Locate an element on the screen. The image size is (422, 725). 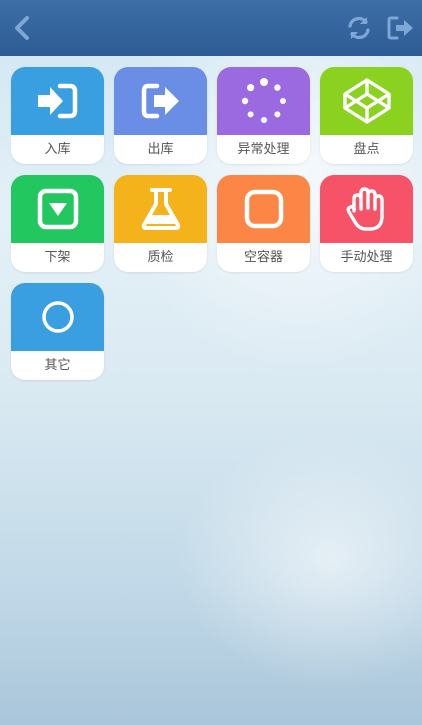
square-outline-icon is located at coordinates (263, 209).